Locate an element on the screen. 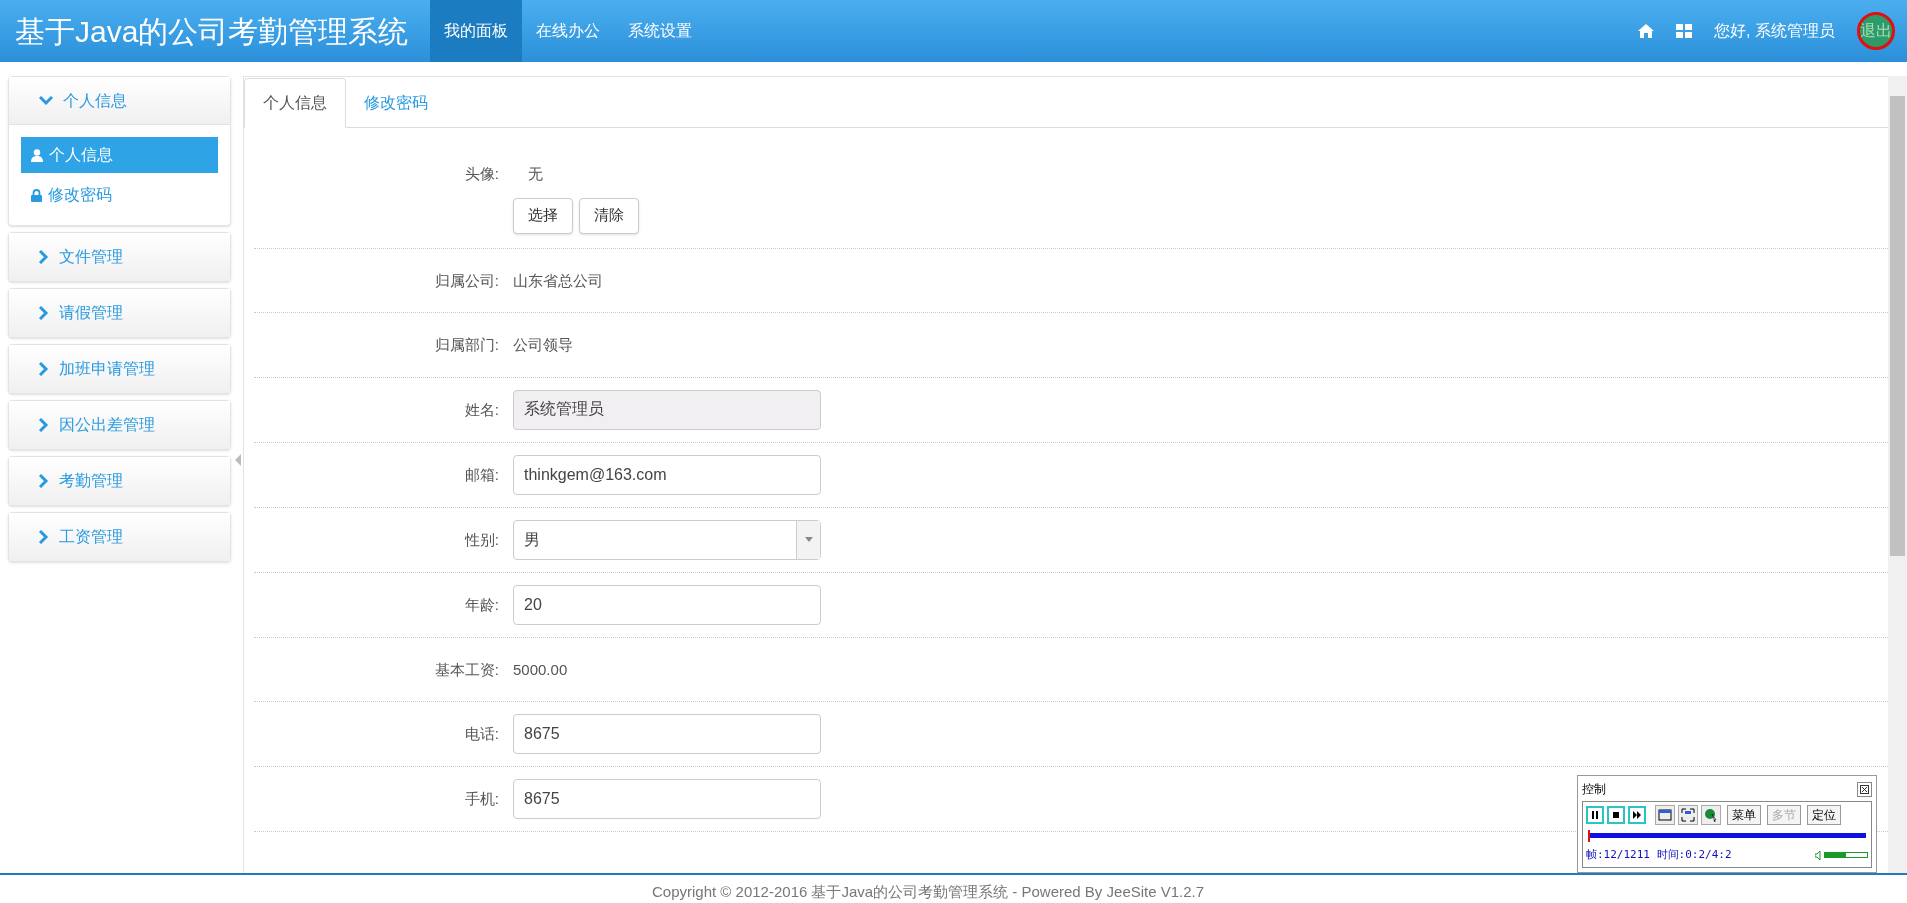  chevron-down-icon is located at coordinates (46, 100).